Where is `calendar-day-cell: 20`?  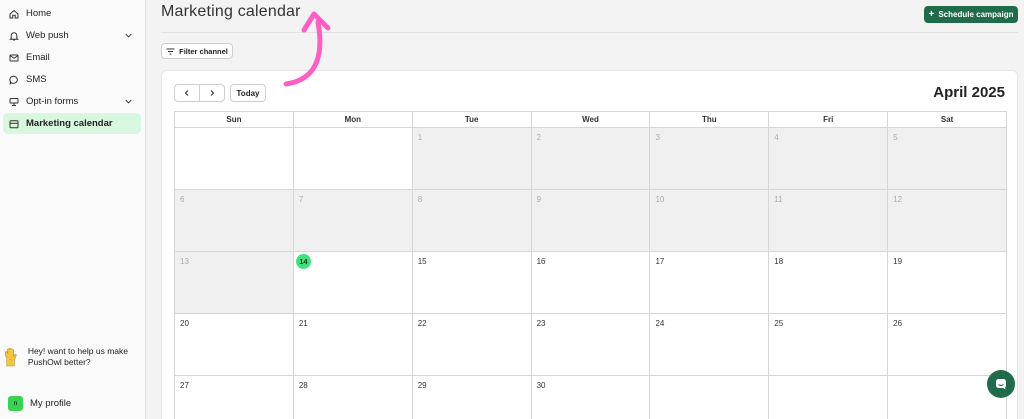
calendar-day-cell: 20 is located at coordinates (234, 345).